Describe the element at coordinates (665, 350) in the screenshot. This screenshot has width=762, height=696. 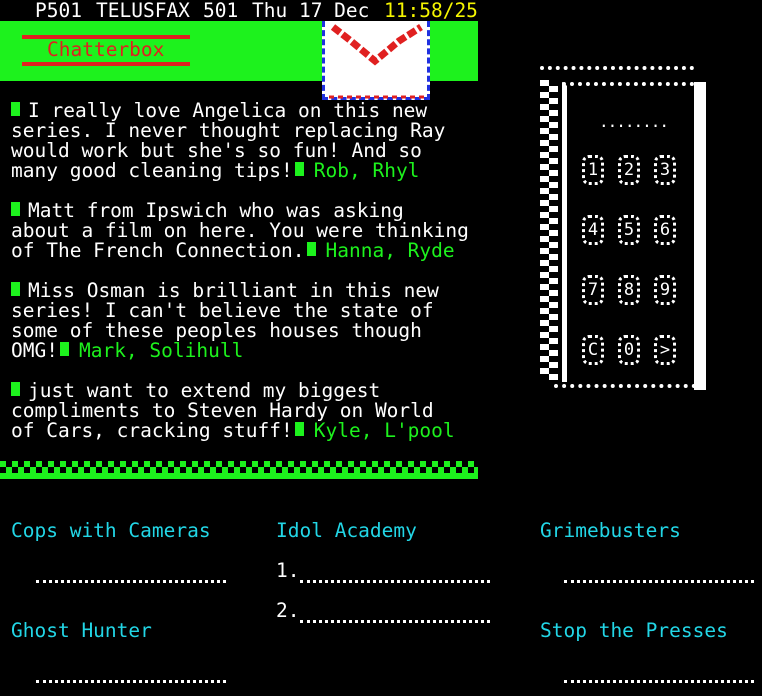
I see `key-next-button: >` at that location.